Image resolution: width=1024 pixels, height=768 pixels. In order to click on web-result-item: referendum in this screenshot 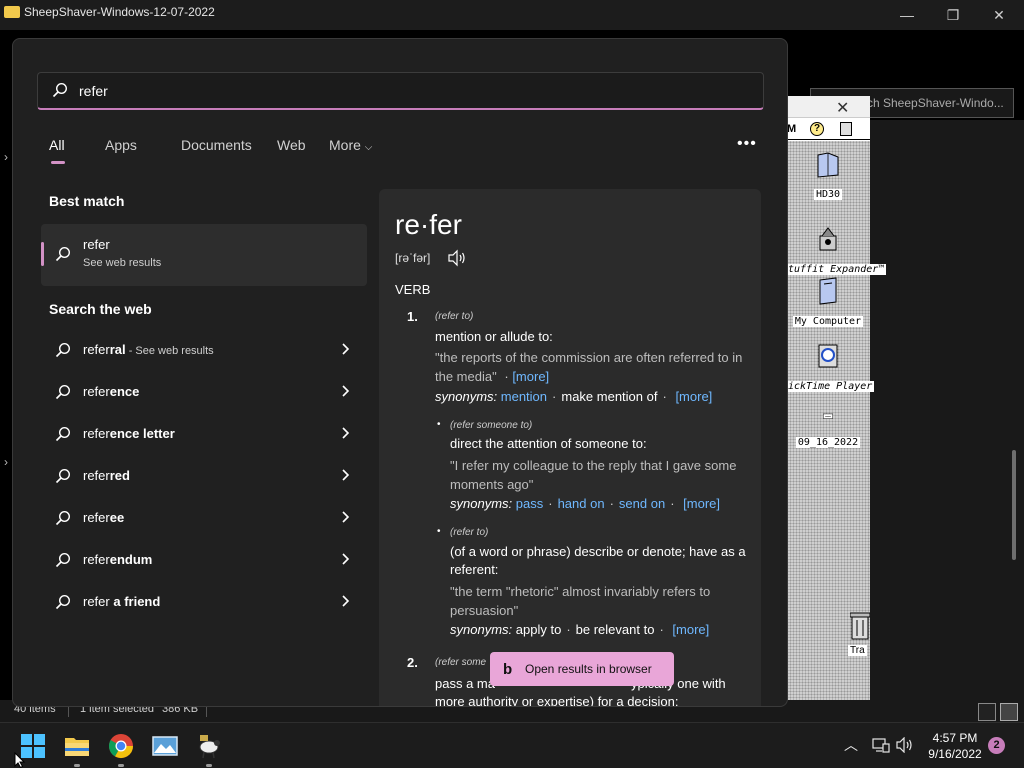, I will do `click(204, 560)`.